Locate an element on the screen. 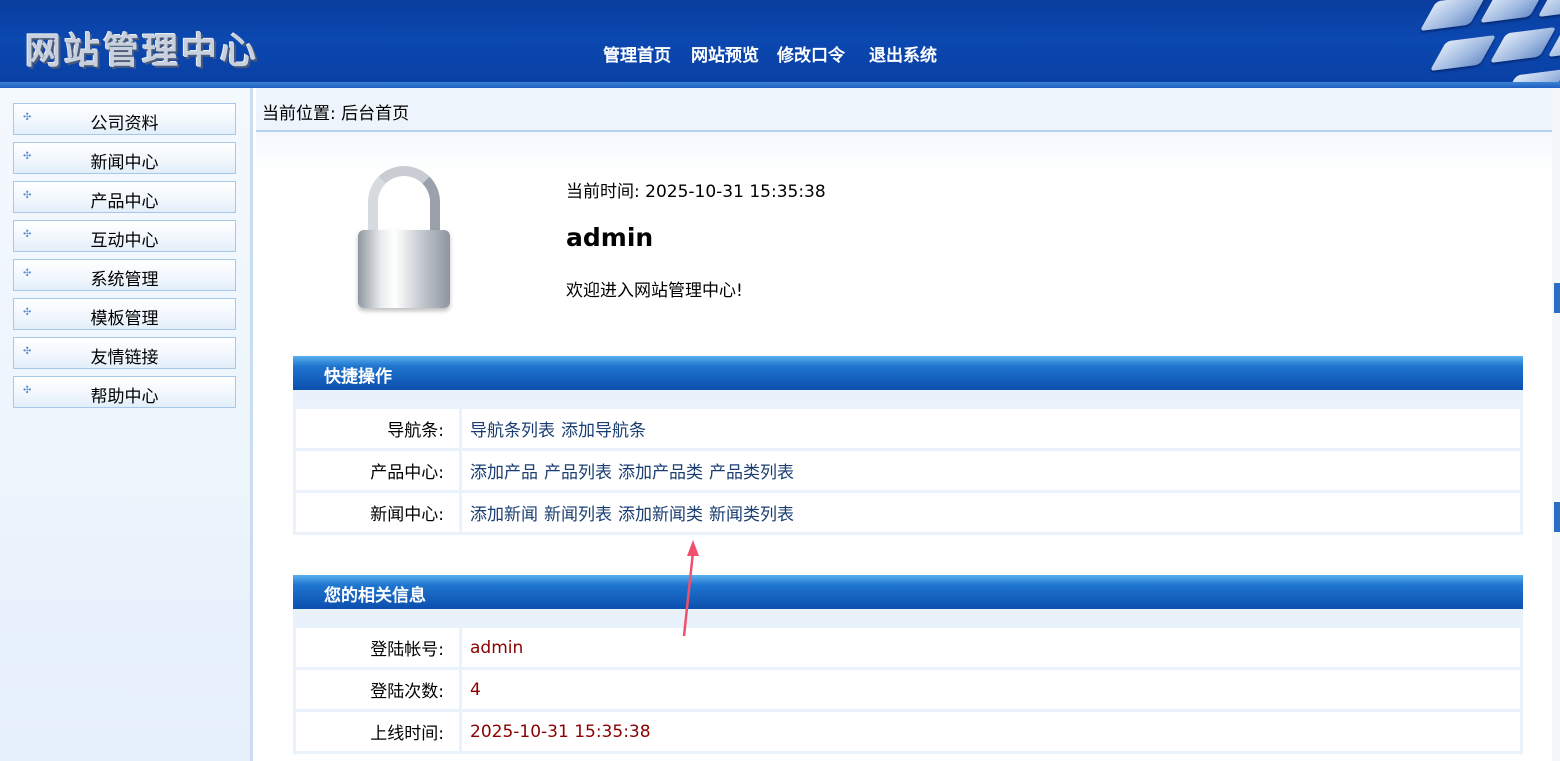  header-banner: 网站管理中心 管理首页 网站预览 修改口令 退出系统 is located at coordinates (780, 44).